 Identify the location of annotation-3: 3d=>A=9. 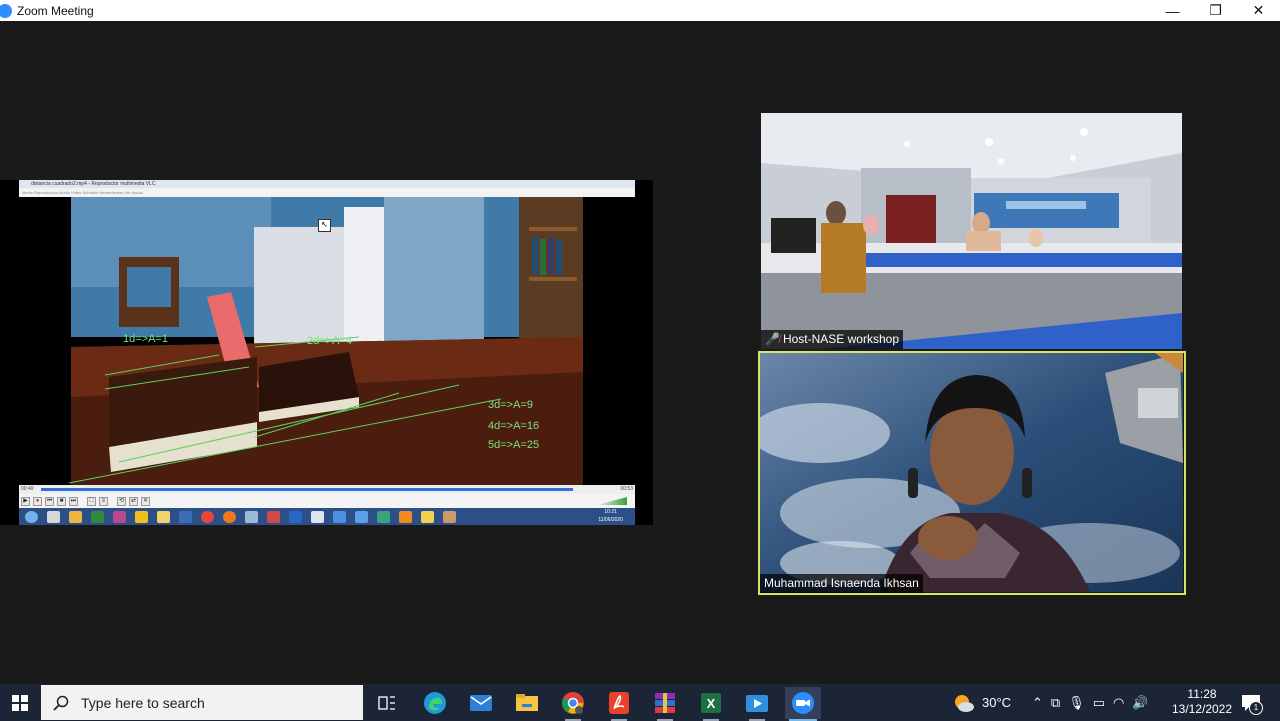
(510, 405).